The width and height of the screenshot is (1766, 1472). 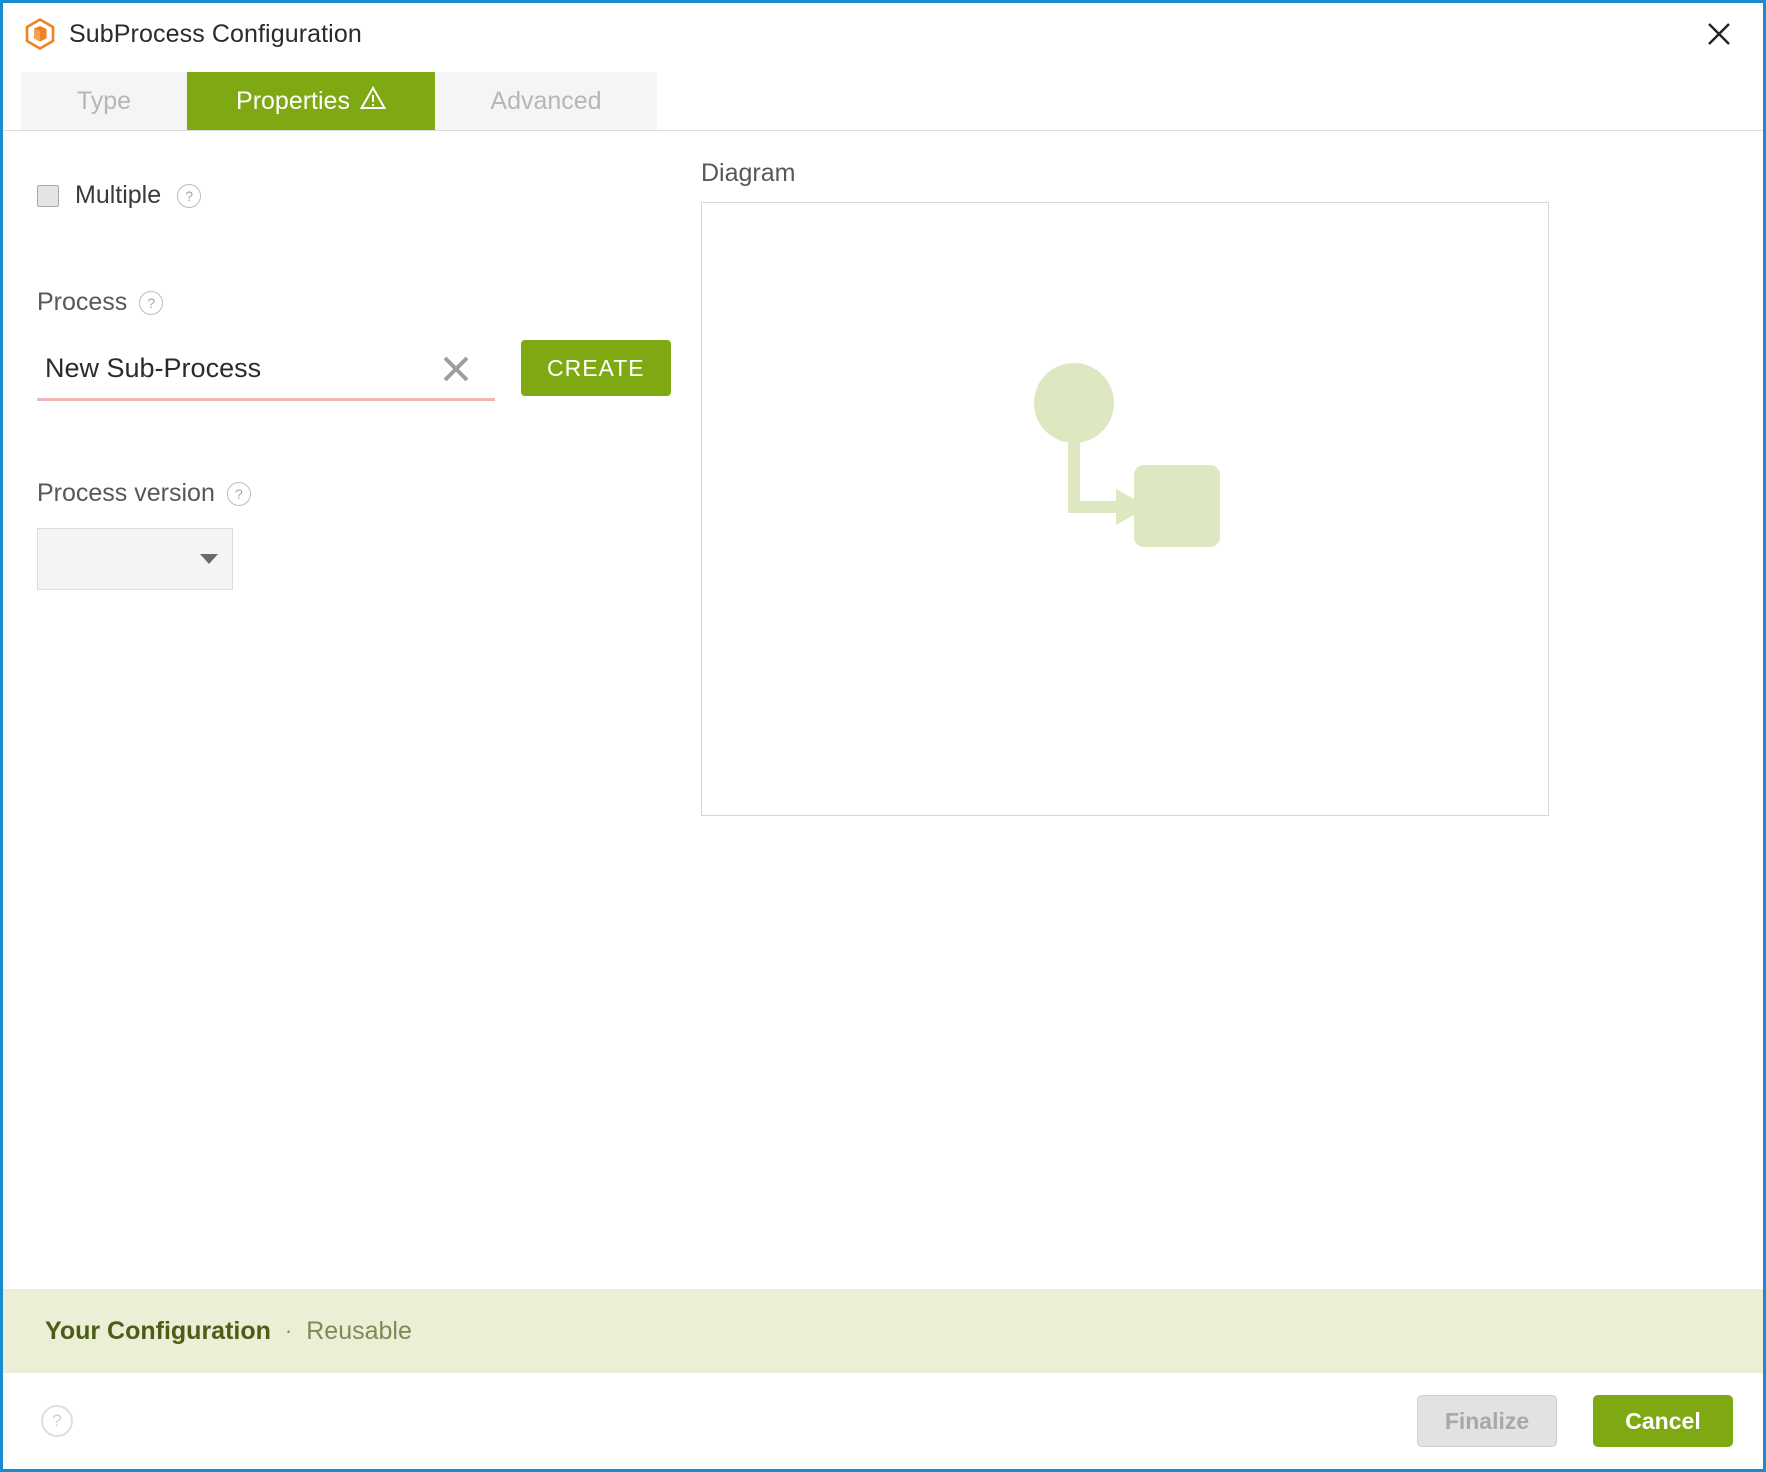 I want to click on tab-advanced-label: Advanced, so click(x=546, y=100).